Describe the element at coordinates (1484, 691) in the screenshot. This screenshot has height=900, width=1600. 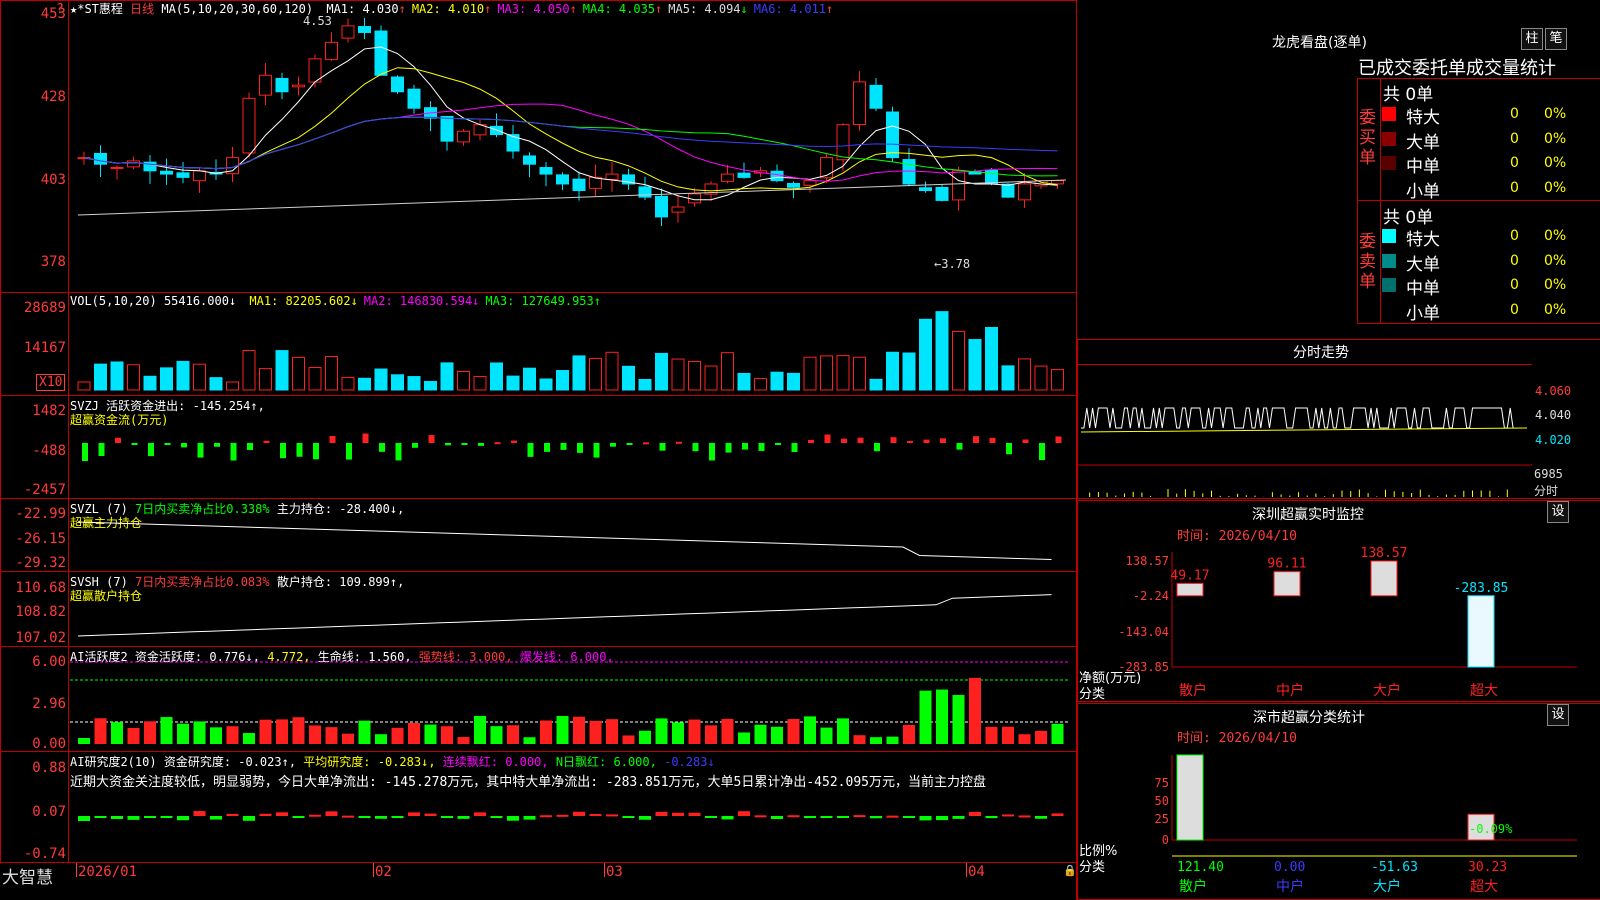
I see `sz-monitor-category: 超大` at that location.